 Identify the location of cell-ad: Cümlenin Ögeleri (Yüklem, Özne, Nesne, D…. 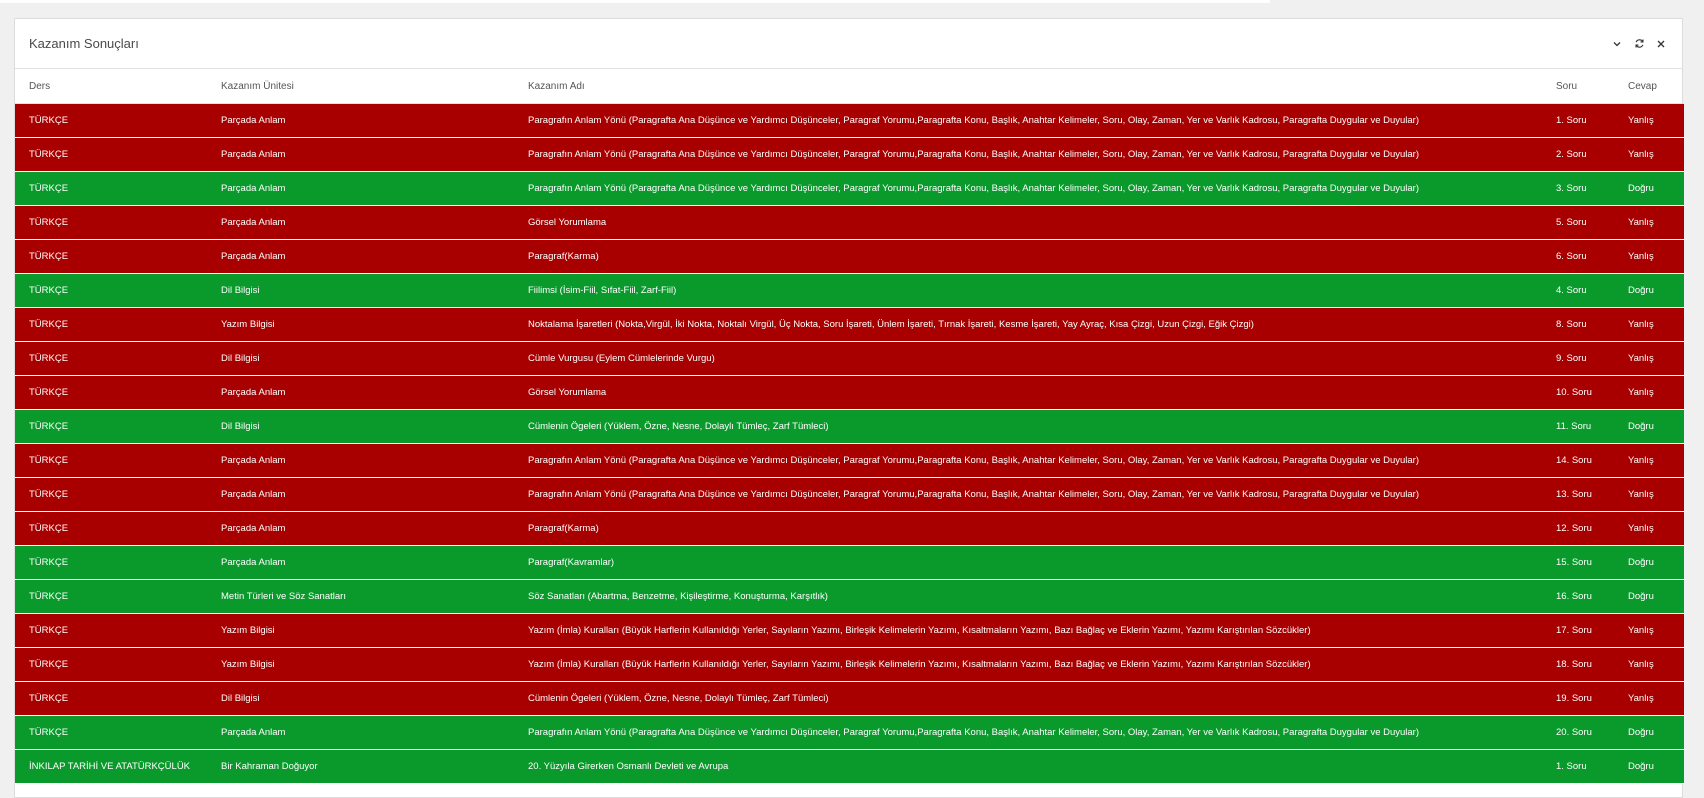
(678, 698).